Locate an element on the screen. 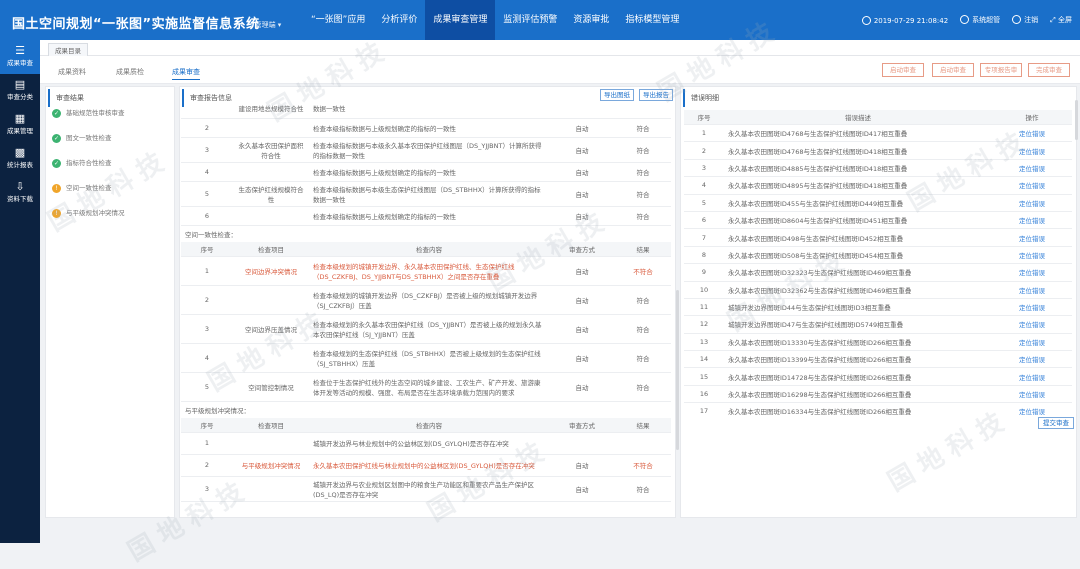 Image resolution: width=1080 pixels, height=569 pixels. result-item: ✓ 基础规范性审核审查 is located at coordinates (107, 113).